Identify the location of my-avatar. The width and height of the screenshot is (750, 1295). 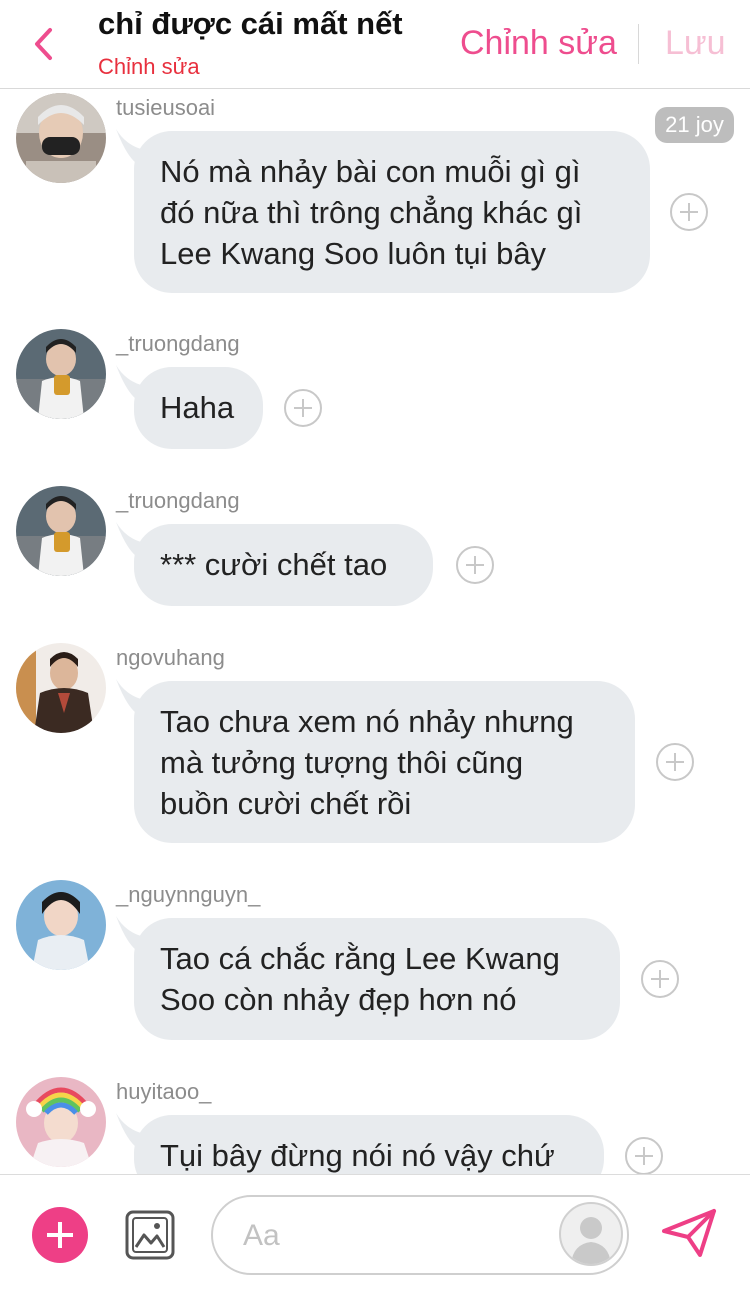
(591, 1234).